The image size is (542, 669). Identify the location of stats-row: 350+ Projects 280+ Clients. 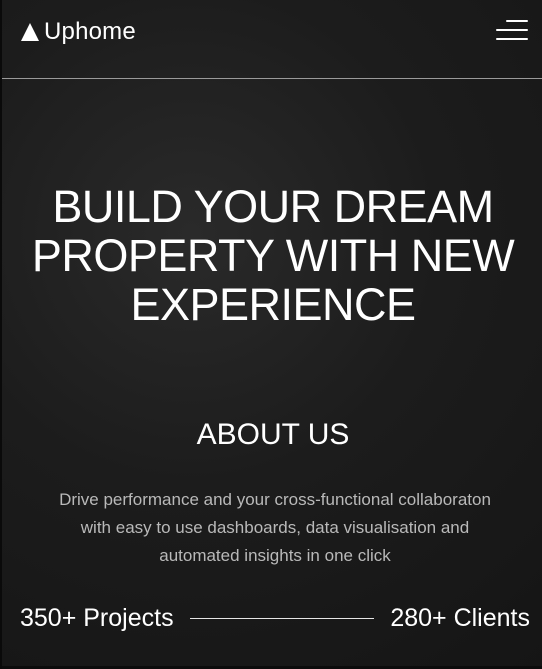
(275, 618).